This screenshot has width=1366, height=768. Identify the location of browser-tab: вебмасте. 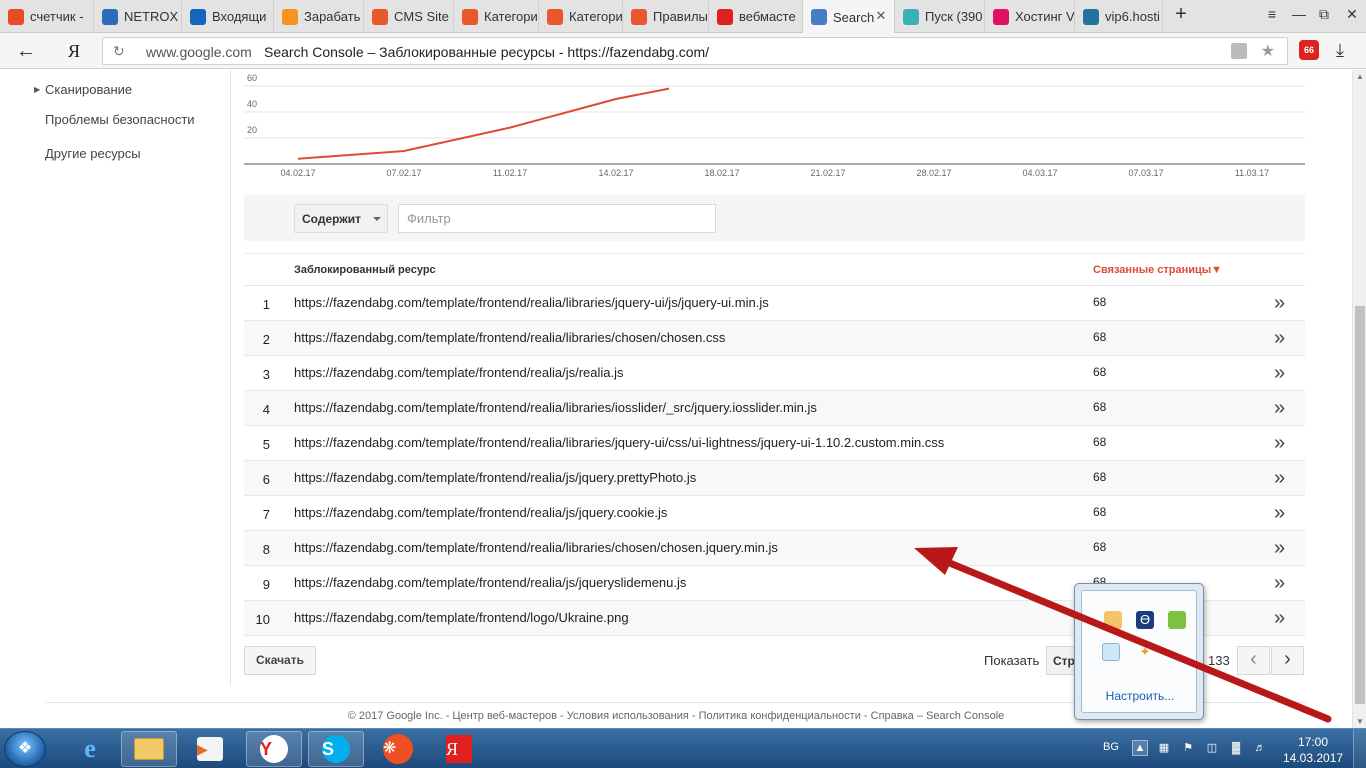
(756, 16).